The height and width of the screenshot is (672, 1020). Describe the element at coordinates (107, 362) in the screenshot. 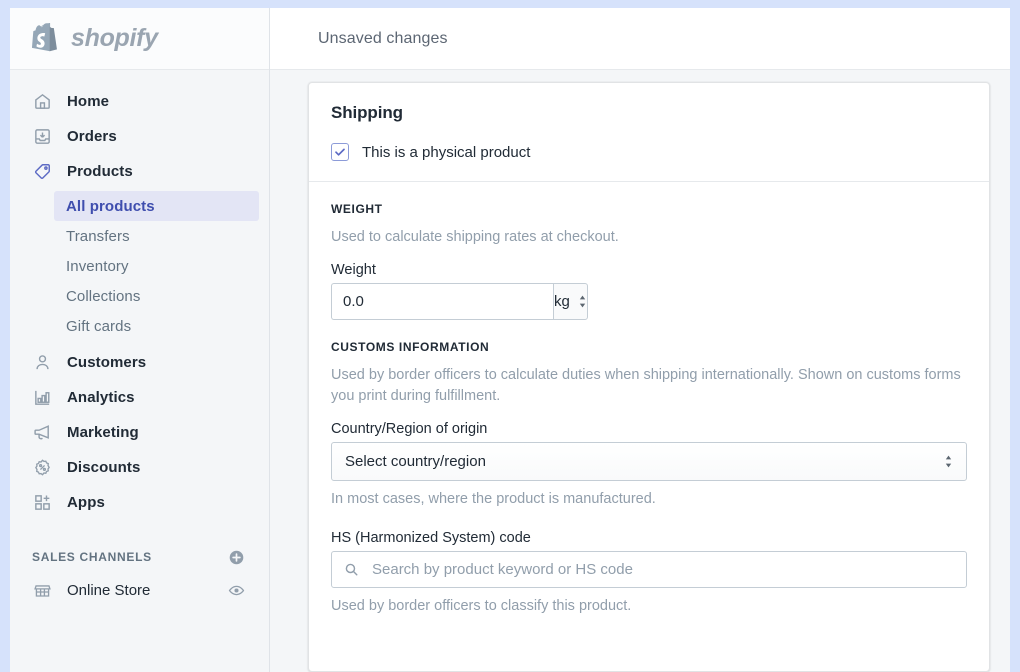

I see `sidebar-item-label: Customers` at that location.